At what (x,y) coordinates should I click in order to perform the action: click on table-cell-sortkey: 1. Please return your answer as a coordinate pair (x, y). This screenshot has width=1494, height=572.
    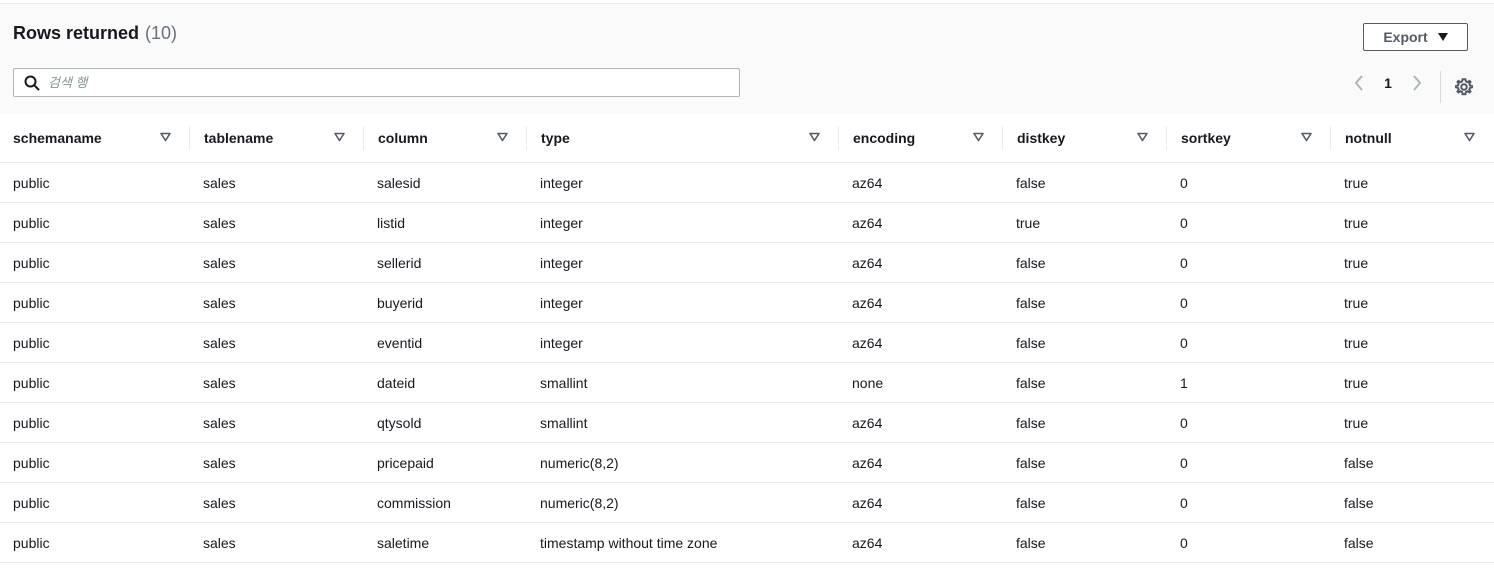
    Looking at the image, I should click on (1249, 382).